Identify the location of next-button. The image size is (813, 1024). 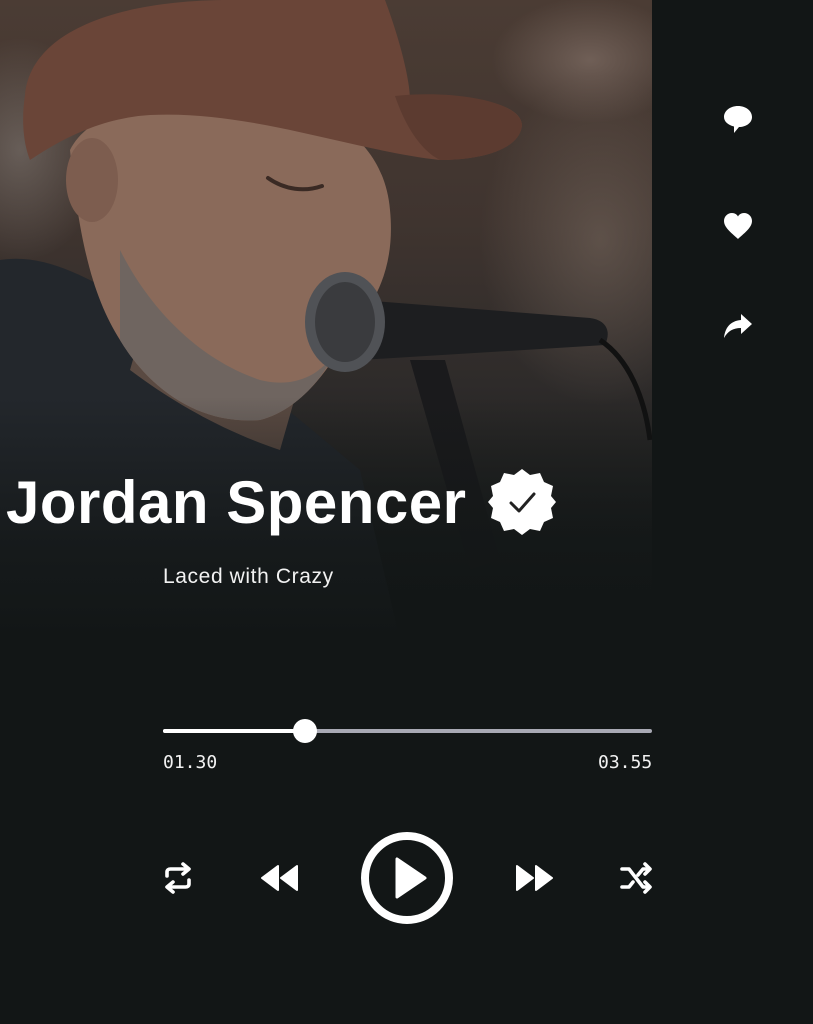
(534, 878).